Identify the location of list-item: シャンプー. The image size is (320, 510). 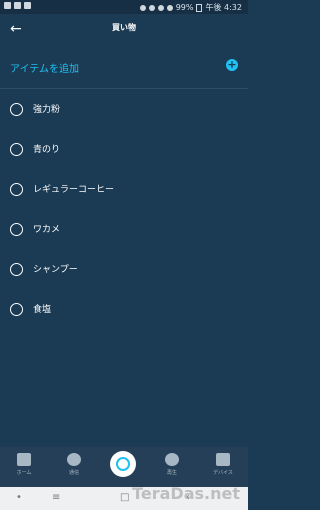
(124, 279).